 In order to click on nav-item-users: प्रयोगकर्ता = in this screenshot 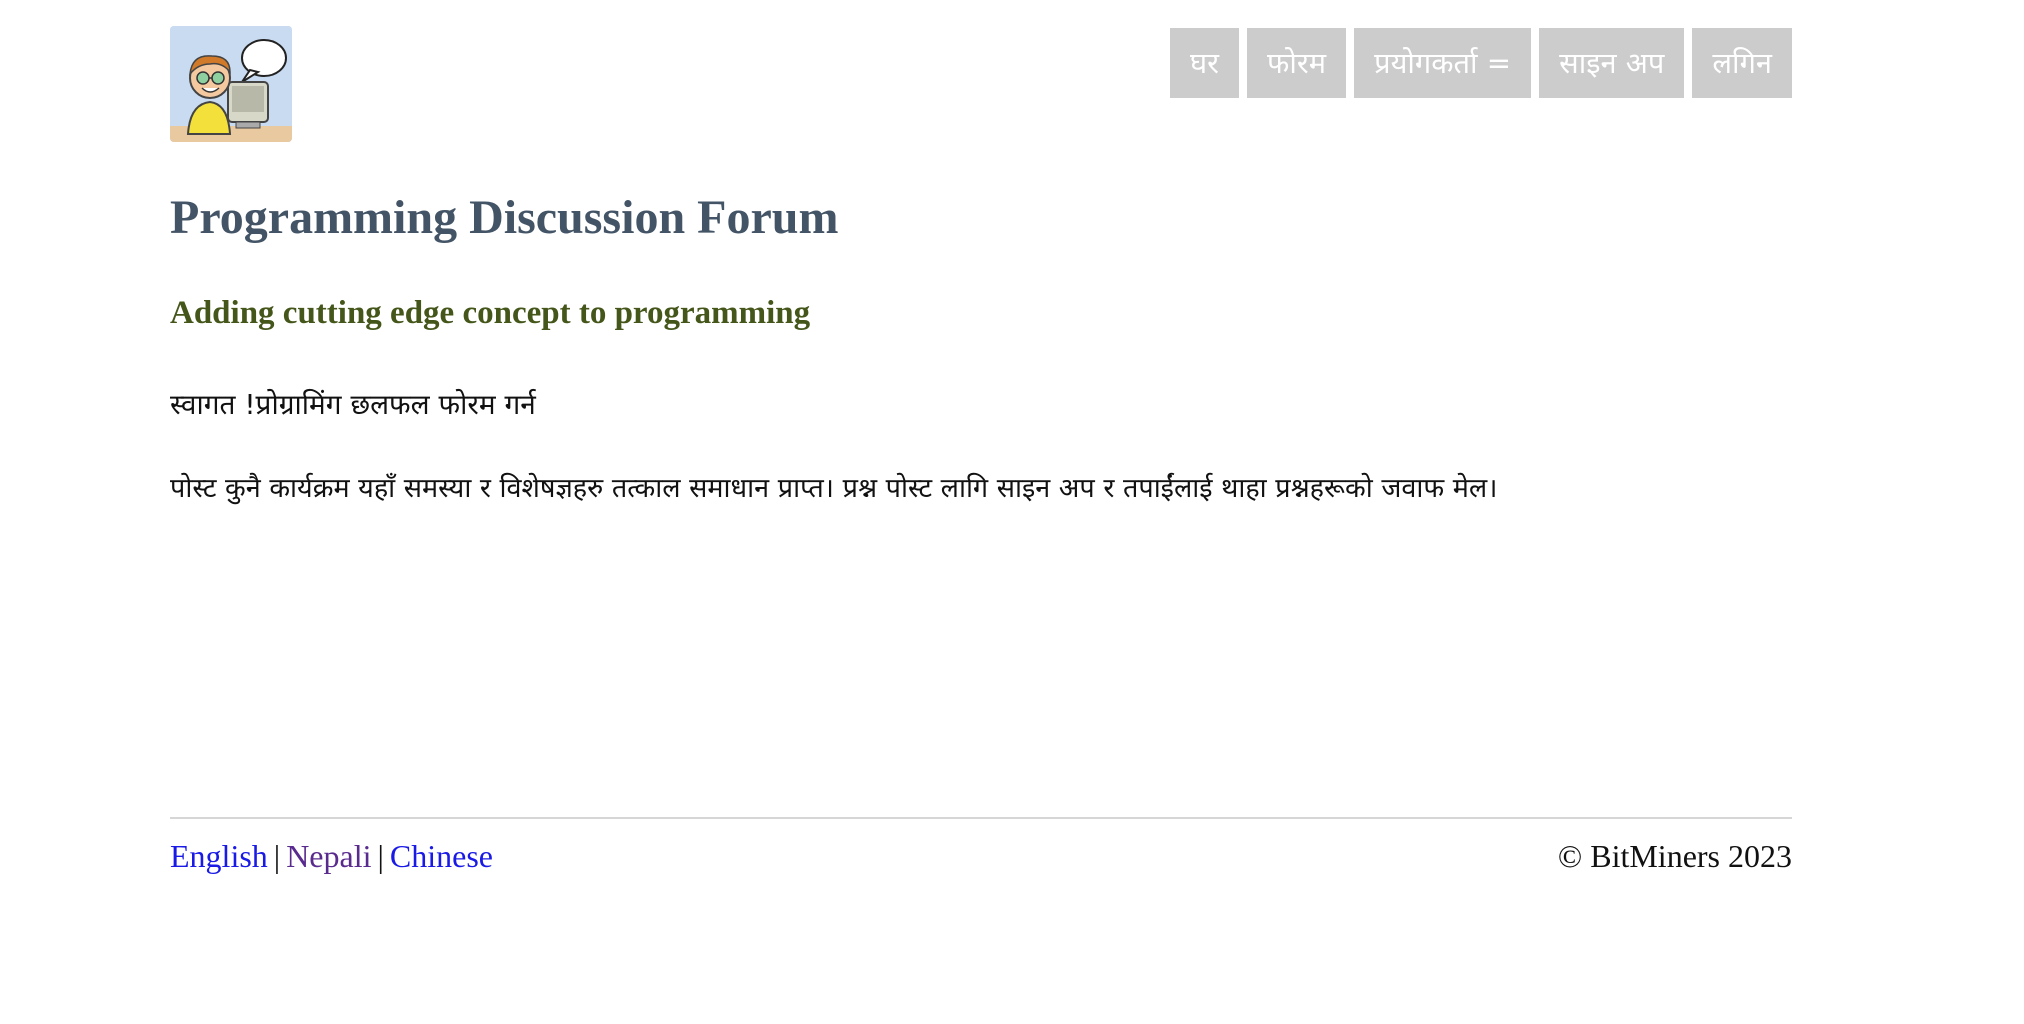, I will do `click(1443, 63)`.